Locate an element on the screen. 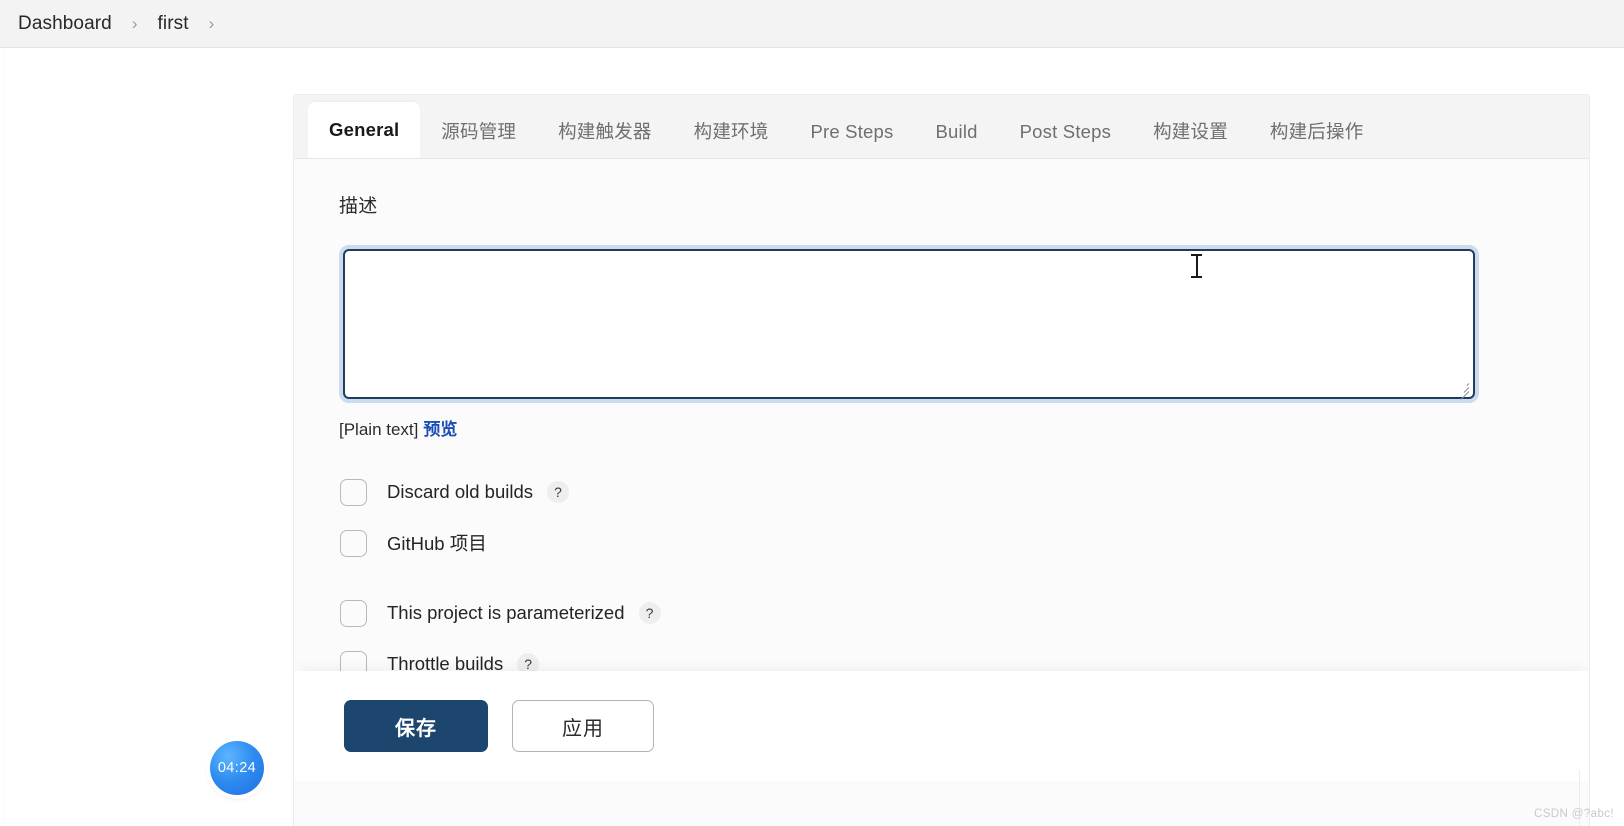 The width and height of the screenshot is (1624, 826). tab-pre-steps: Pre Steps is located at coordinates (851, 132).